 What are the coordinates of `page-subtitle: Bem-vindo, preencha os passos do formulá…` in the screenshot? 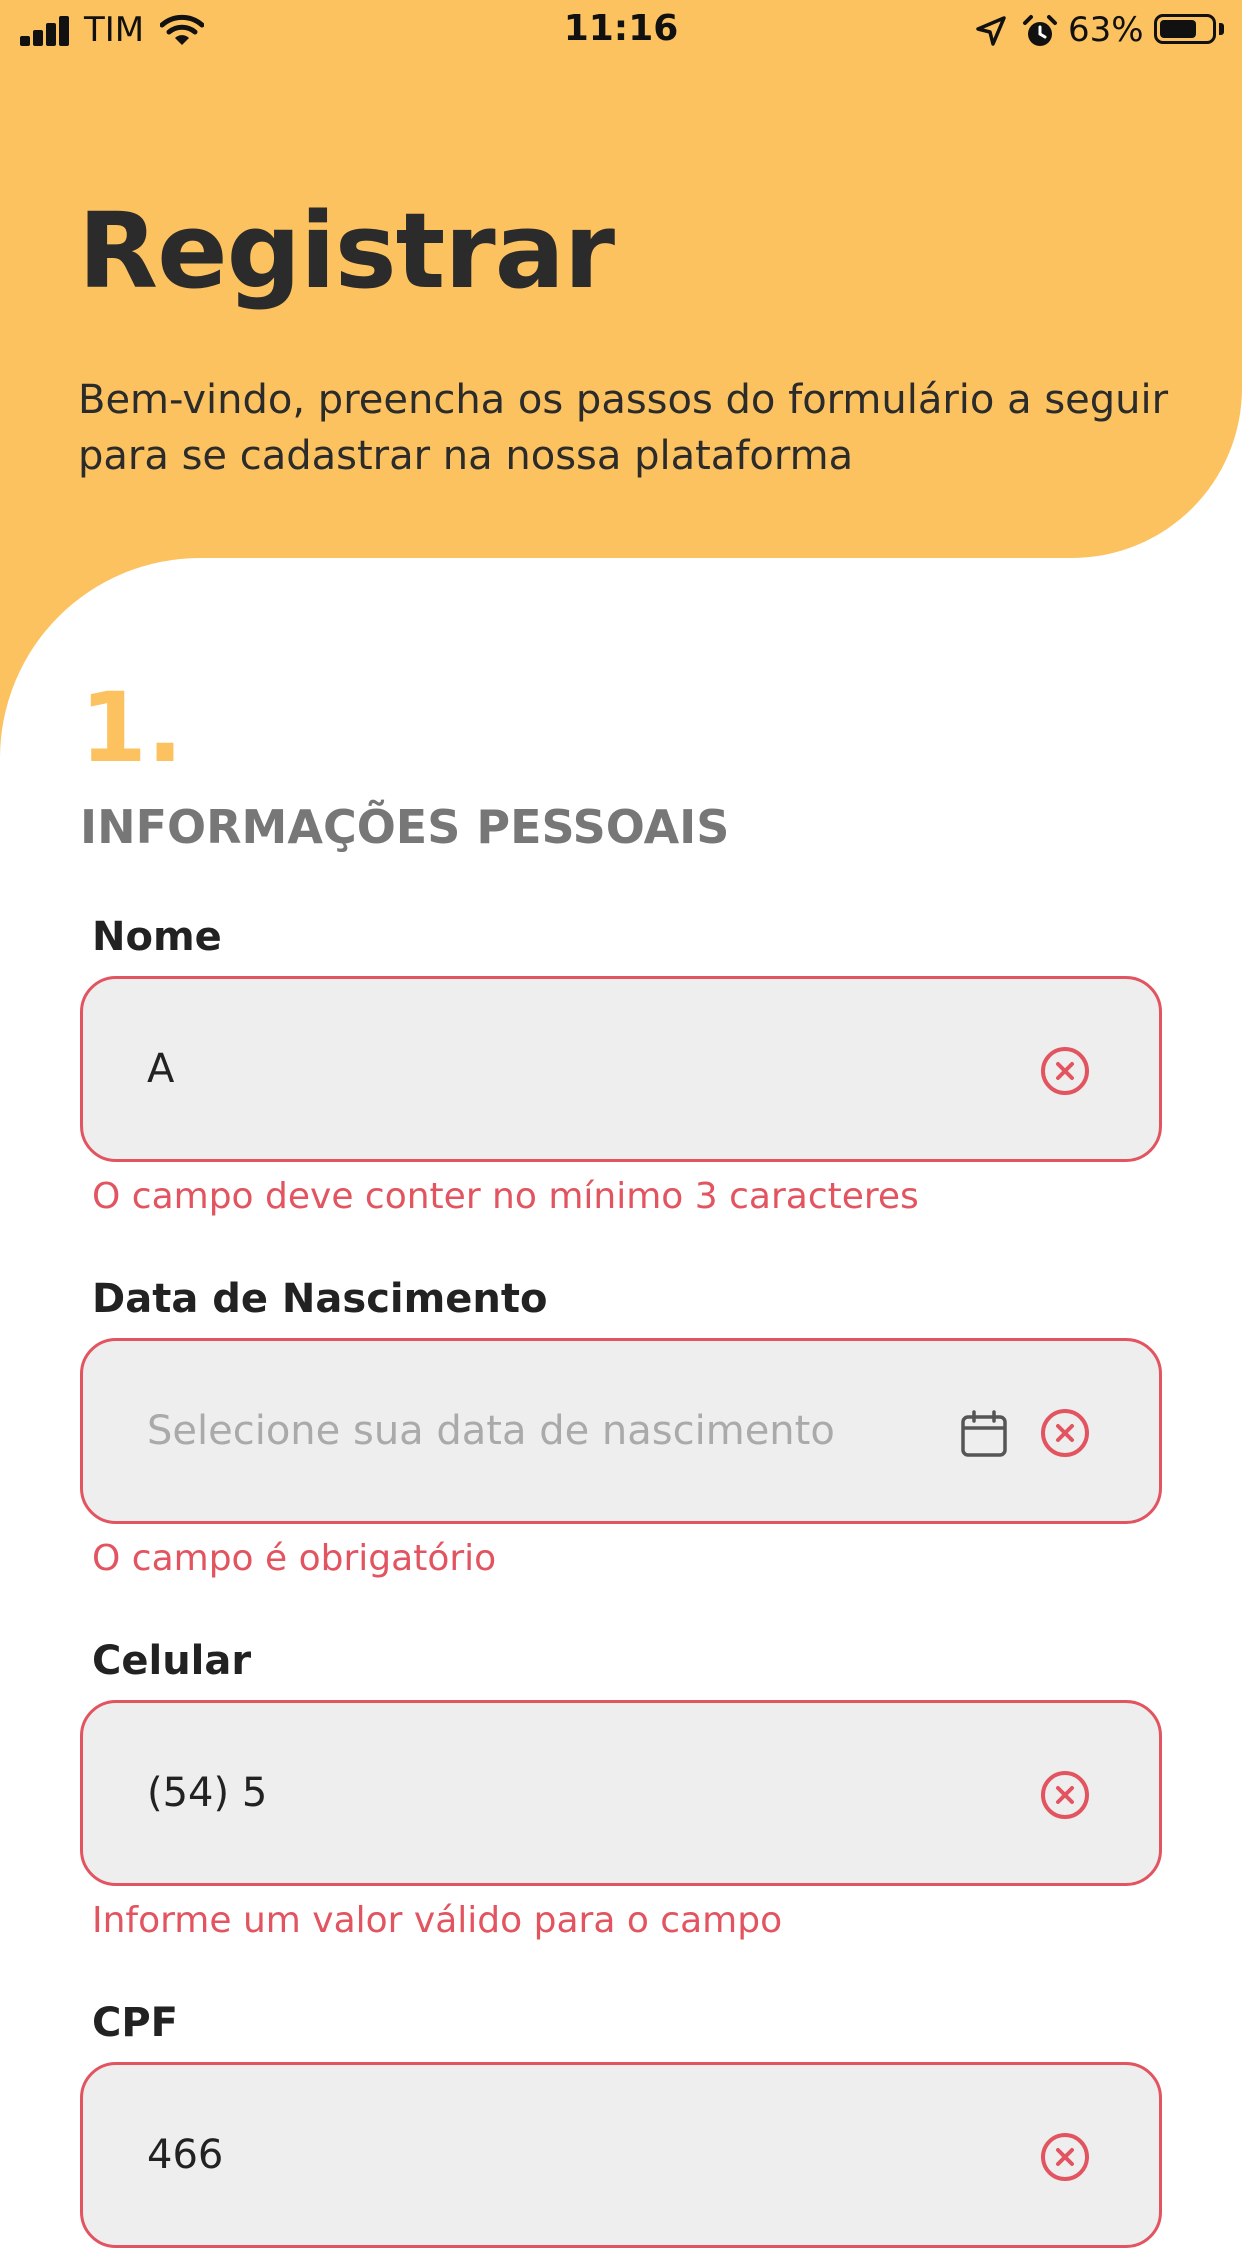 It's located at (623, 428).